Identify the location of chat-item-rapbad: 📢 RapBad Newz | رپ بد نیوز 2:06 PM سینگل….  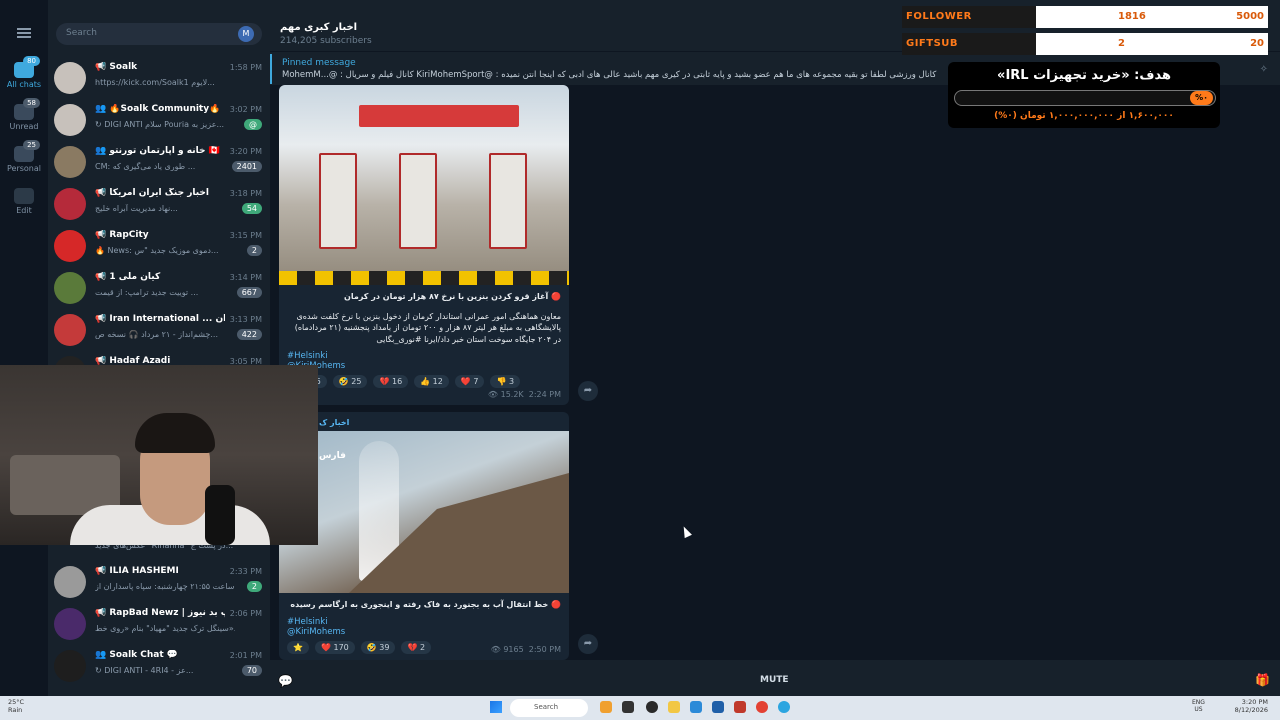
(159, 627).